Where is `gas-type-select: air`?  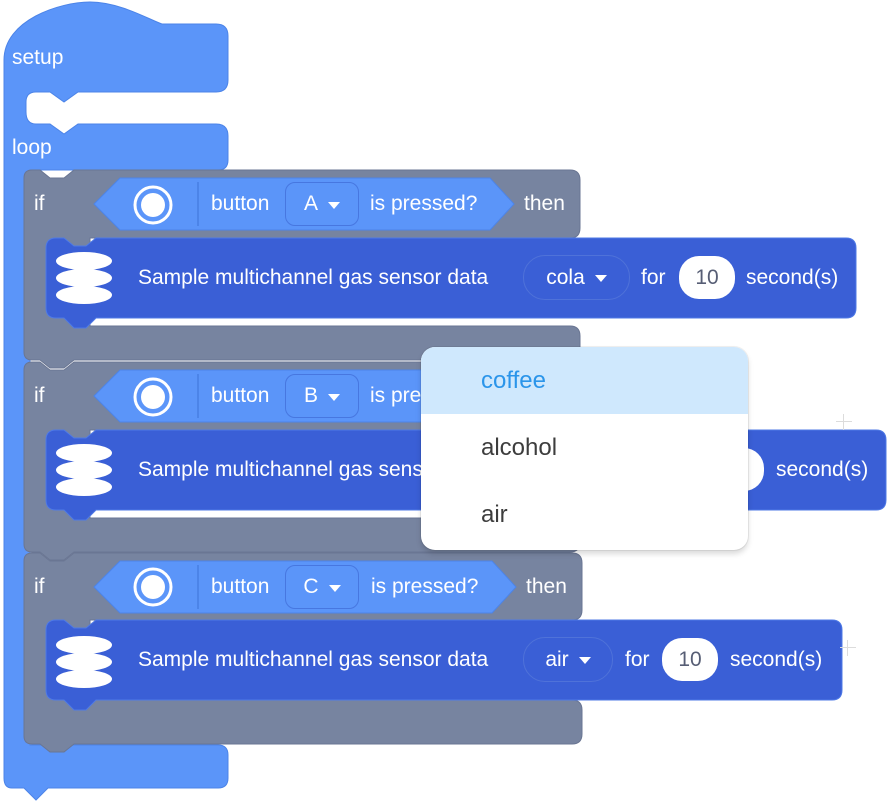 gas-type-select: air is located at coordinates (568, 659).